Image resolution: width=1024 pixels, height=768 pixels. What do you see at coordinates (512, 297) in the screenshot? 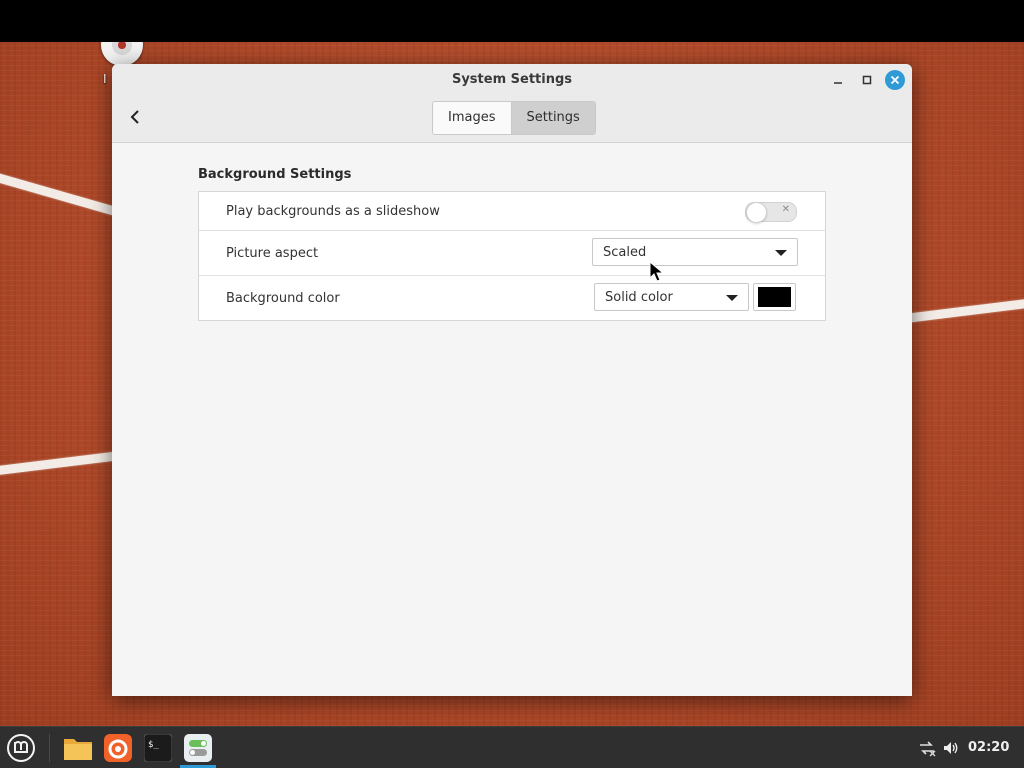
I see `background-color-row: Background color Solid color` at bounding box center [512, 297].